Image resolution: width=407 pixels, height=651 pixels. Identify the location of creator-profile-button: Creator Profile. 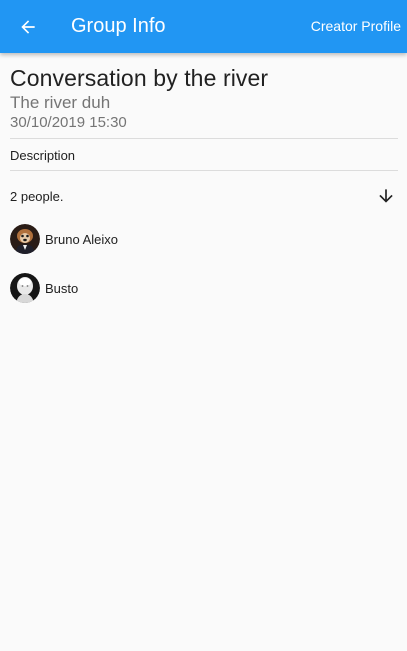
(356, 26).